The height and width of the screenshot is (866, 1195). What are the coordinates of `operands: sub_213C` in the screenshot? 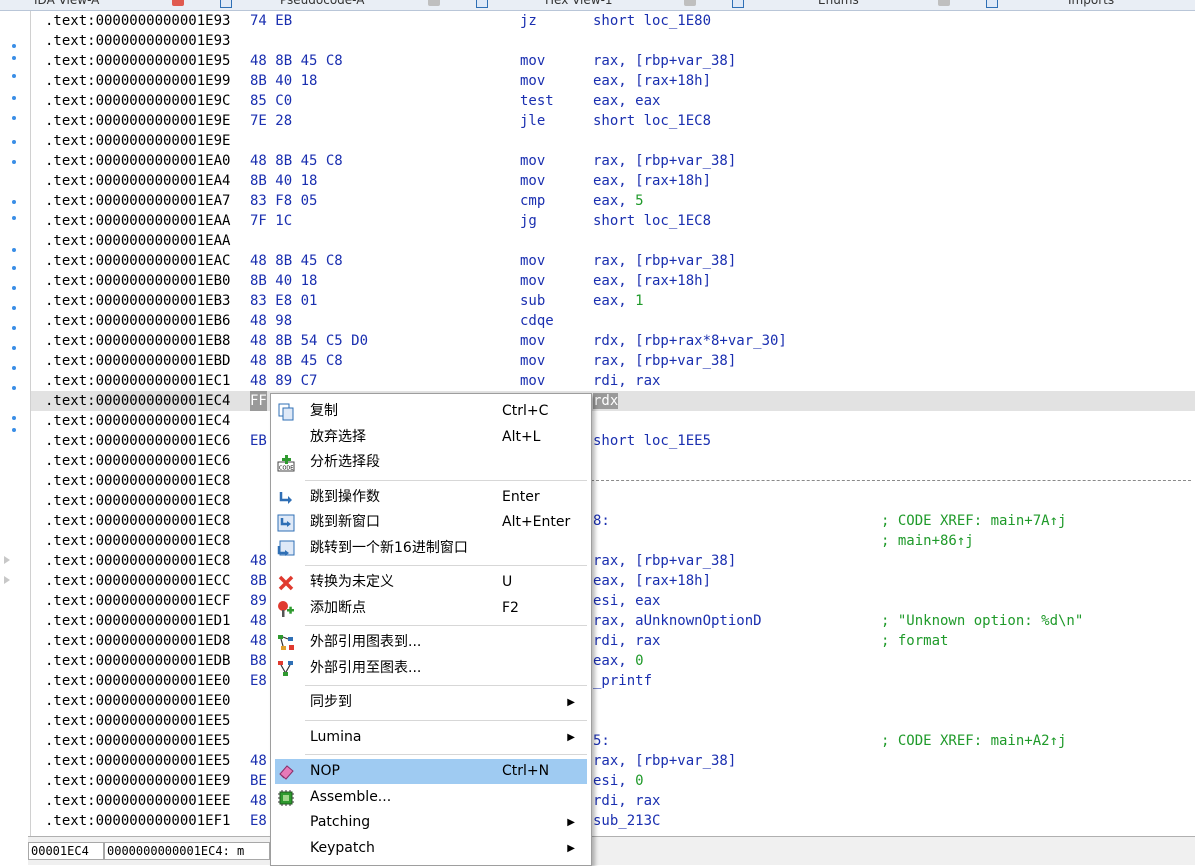 It's located at (626, 821).